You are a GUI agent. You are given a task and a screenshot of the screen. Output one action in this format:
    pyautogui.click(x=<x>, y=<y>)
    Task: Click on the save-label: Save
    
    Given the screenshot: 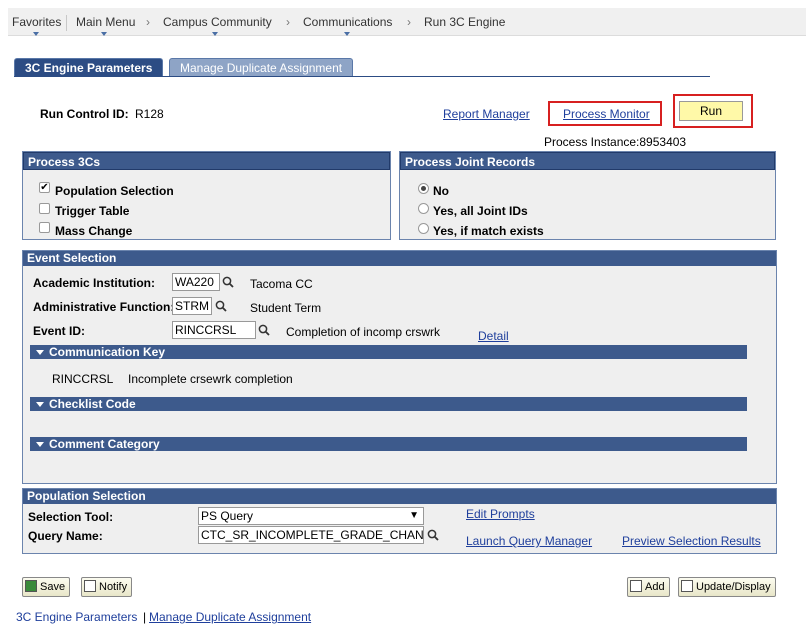 What is the action you would take?
    pyautogui.click(x=53, y=587)
    